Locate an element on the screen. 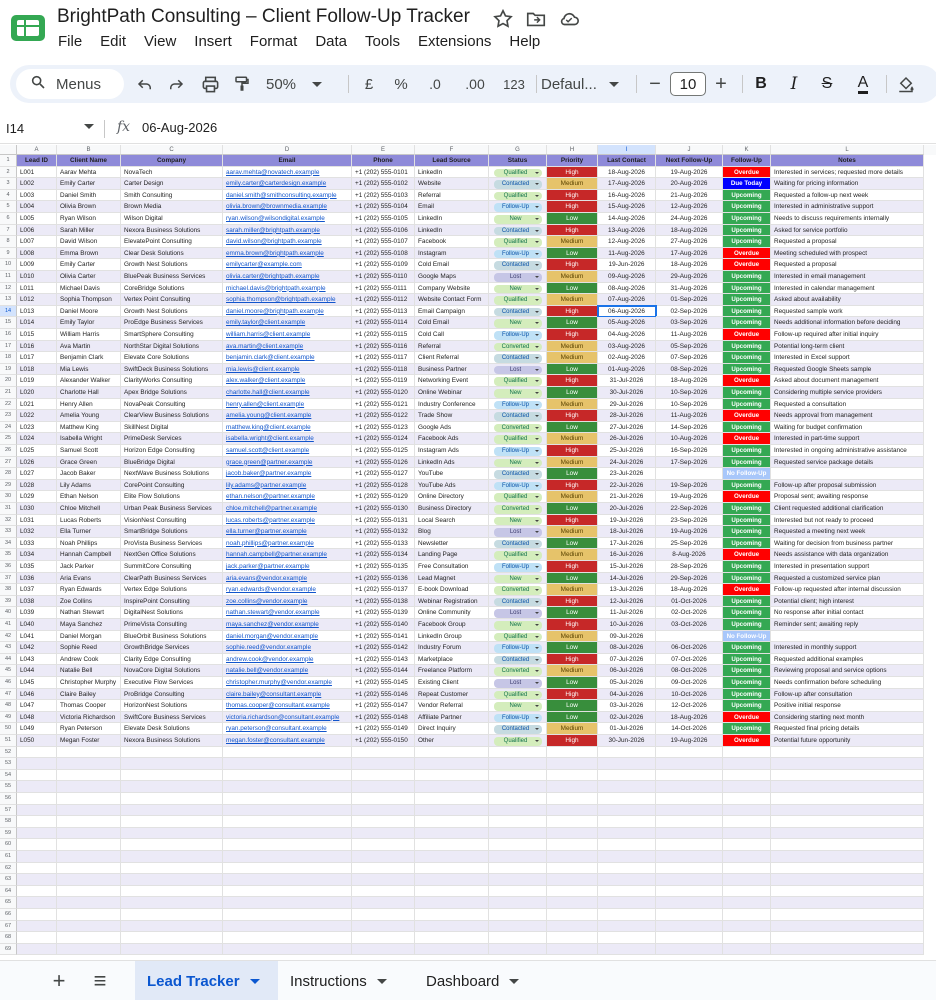  last-contact-cell: 02-Aug-2026 is located at coordinates (627, 358).